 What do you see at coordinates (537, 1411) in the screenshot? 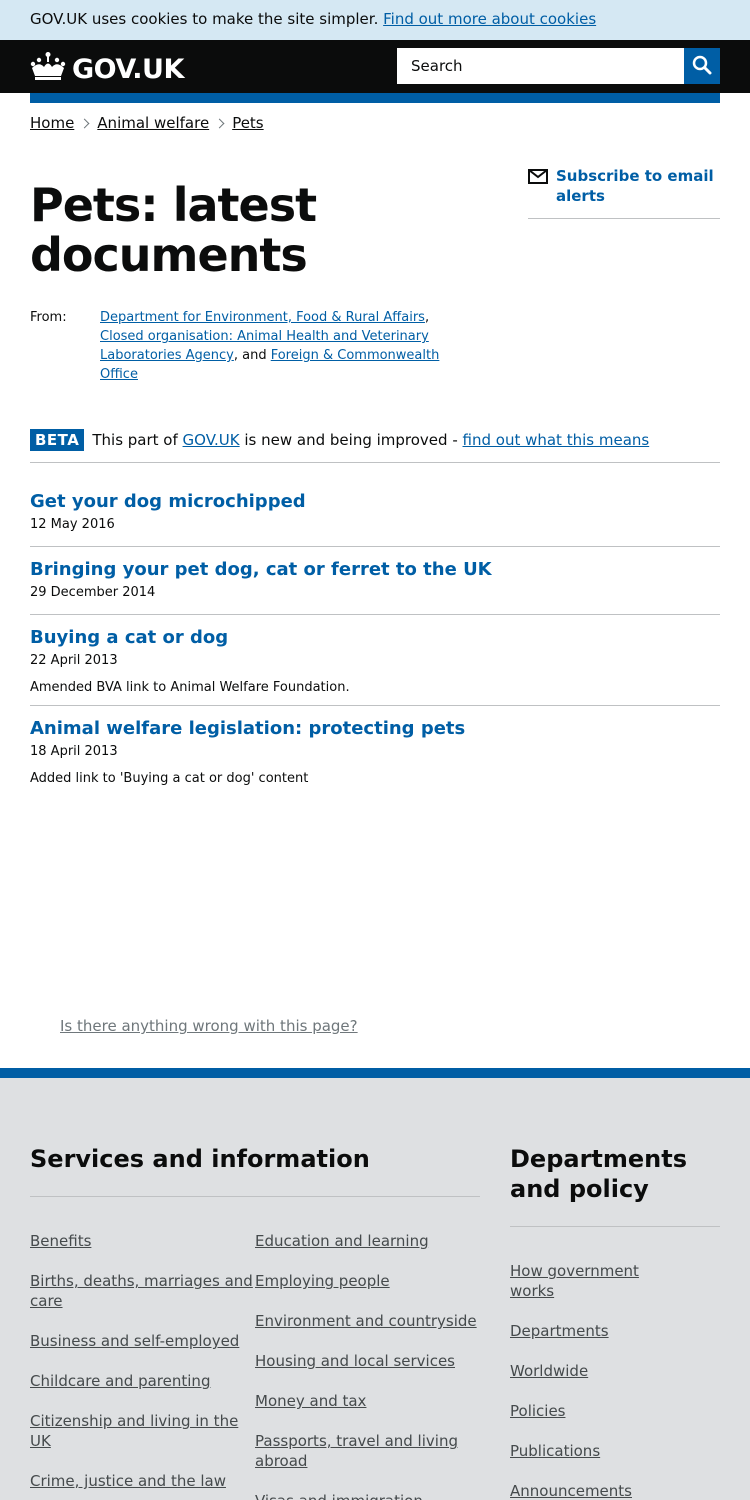
I see `footer-link-policies: Policies` at bounding box center [537, 1411].